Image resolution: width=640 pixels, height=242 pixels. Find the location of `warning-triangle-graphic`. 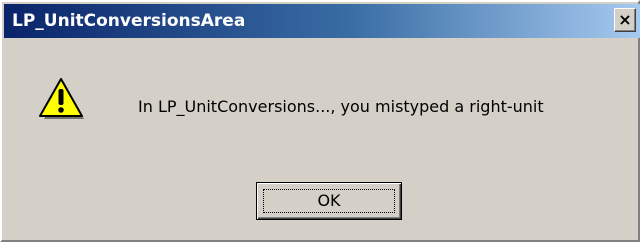

warning-triangle-graphic is located at coordinates (61, 98).